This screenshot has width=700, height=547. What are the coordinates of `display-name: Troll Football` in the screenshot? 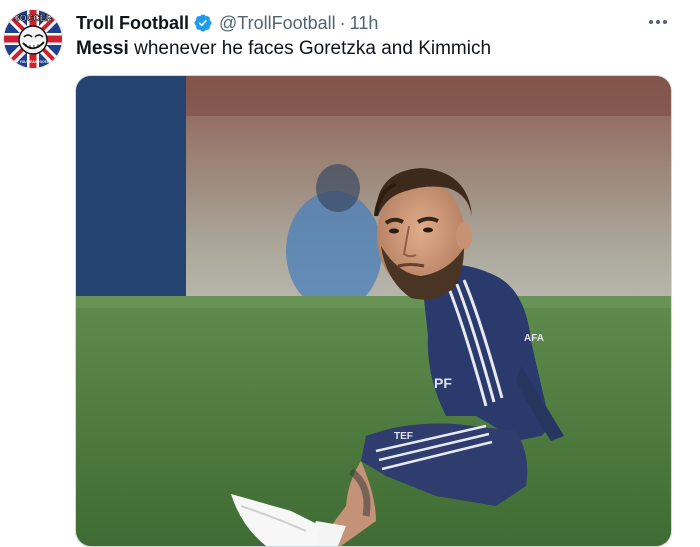 It's located at (132, 23).